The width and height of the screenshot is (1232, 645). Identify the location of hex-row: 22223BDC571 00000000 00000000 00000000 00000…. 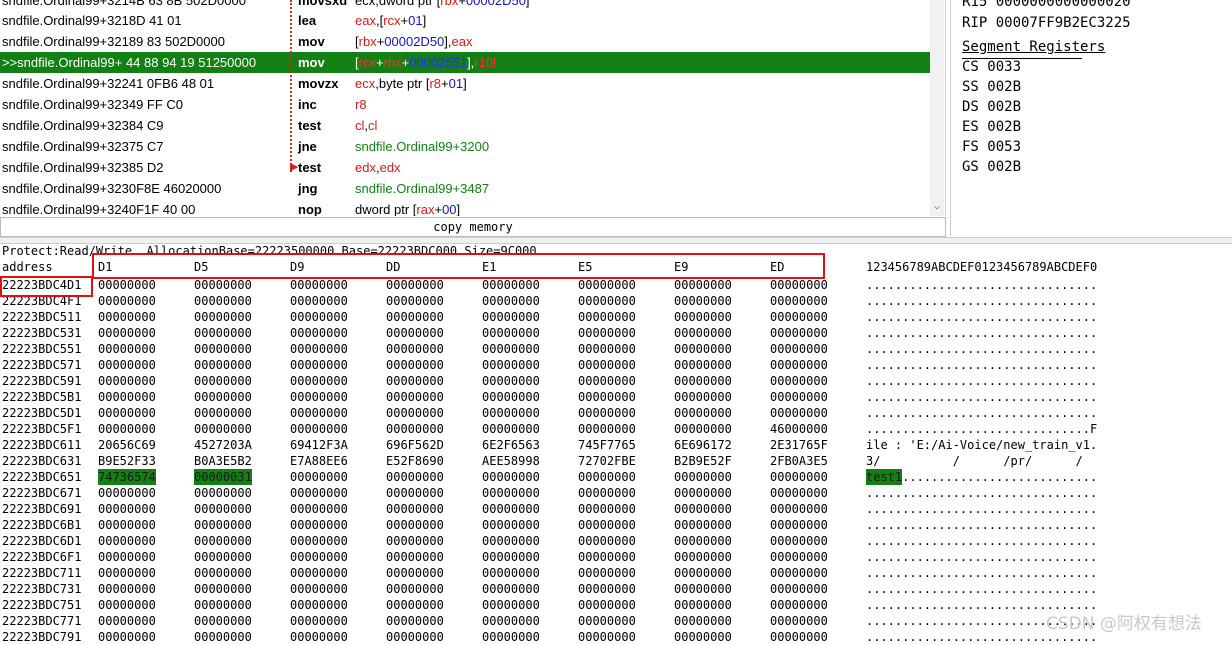
(616, 365).